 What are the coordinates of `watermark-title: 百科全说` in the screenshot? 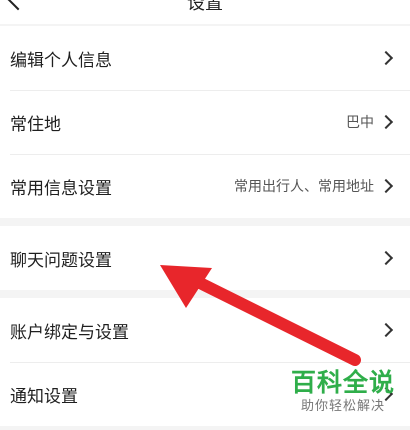 It's located at (342, 382).